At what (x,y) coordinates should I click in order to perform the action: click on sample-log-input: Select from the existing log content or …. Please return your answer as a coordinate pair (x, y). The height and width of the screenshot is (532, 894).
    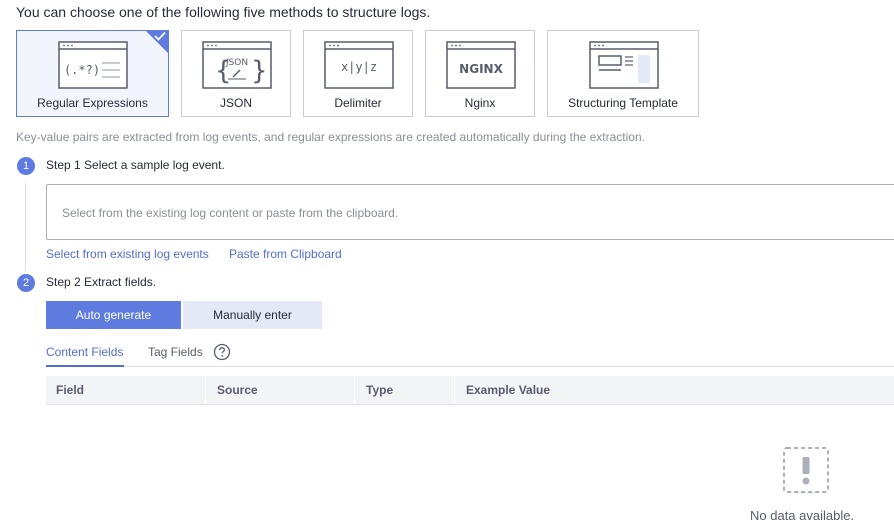
    Looking at the image, I should click on (470, 212).